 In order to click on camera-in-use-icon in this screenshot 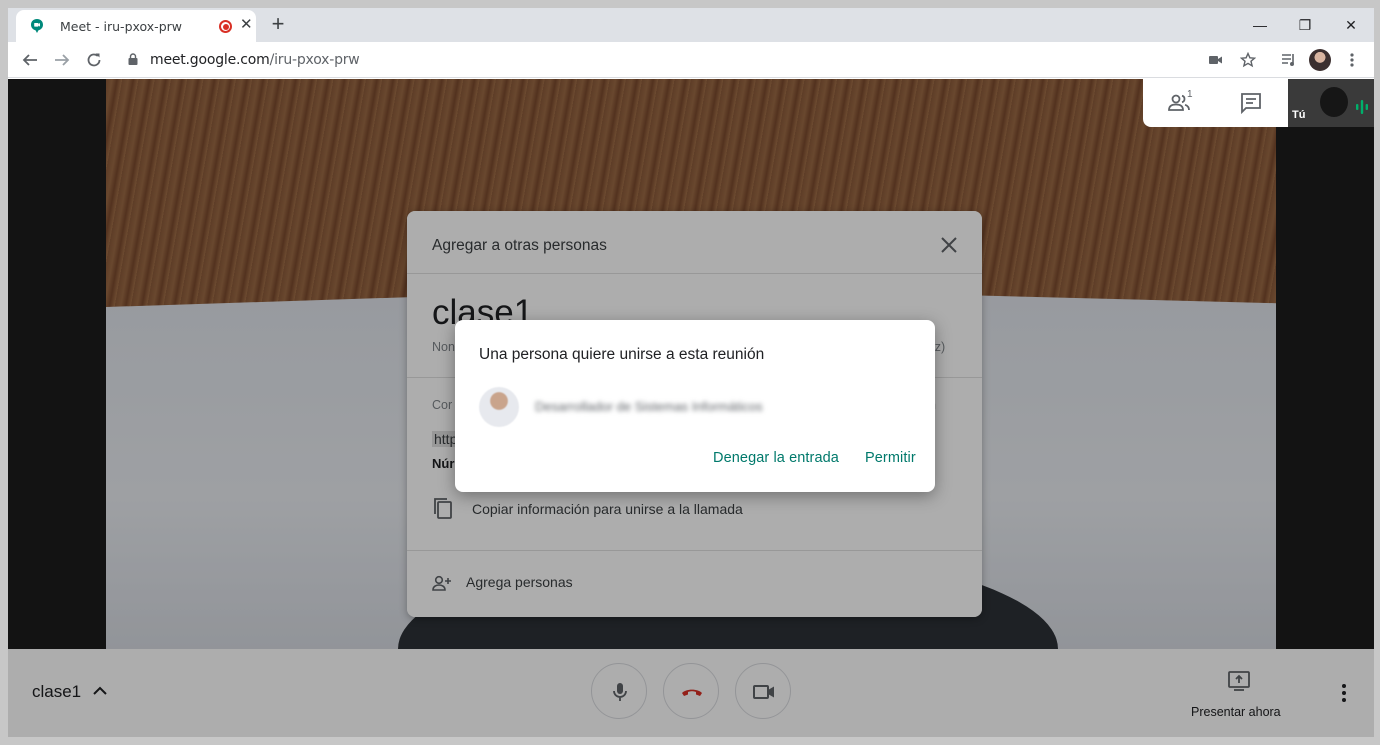, I will do `click(1216, 60)`.